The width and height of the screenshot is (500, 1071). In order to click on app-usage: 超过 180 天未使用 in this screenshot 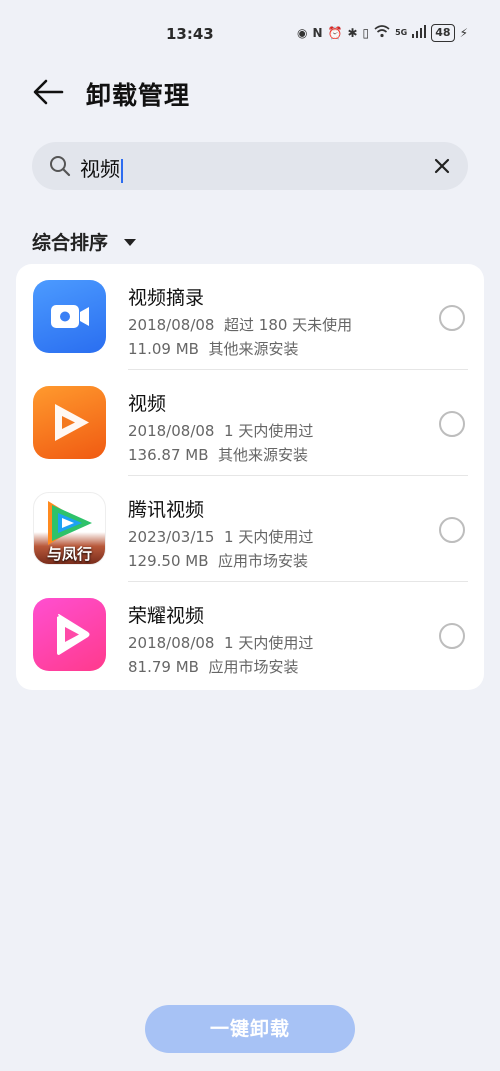, I will do `click(288, 325)`.